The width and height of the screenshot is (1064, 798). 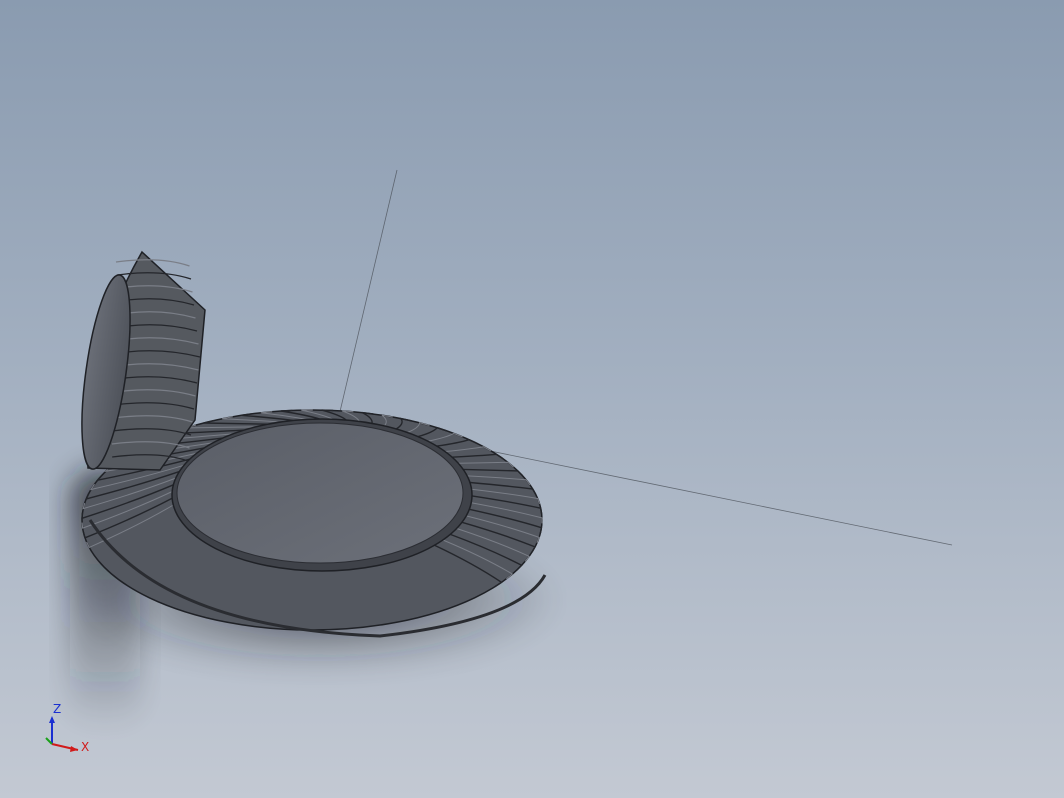 What do you see at coordinates (367, 295) in the screenshot?
I see `sketch-line-vertical` at bounding box center [367, 295].